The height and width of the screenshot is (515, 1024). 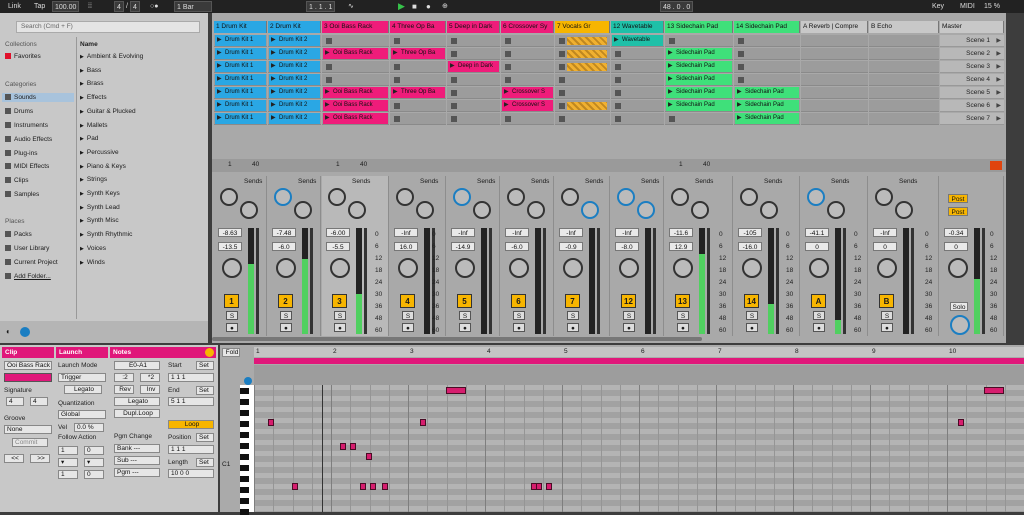 What do you see at coordinates (958, 268) in the screenshot?
I see `master-pan-knob` at bounding box center [958, 268].